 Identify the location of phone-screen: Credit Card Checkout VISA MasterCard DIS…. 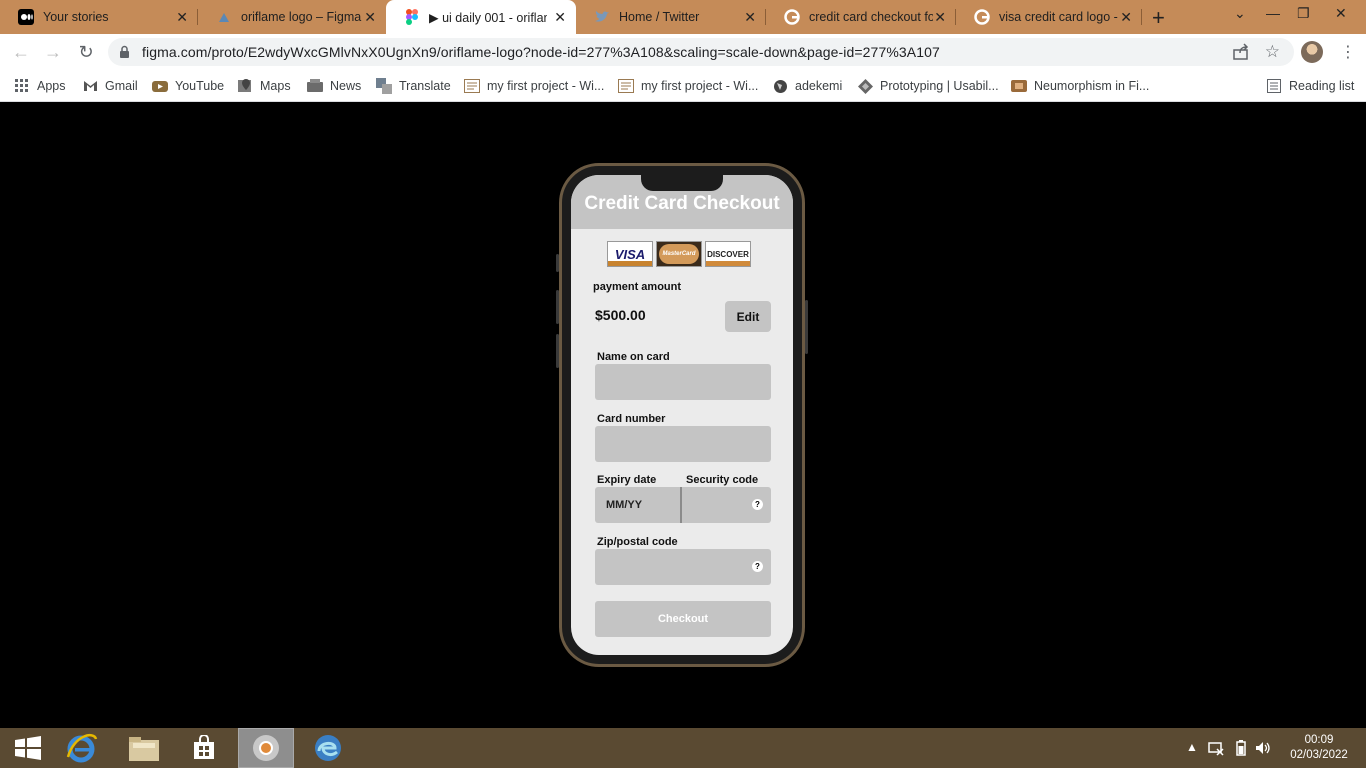
(682, 415).